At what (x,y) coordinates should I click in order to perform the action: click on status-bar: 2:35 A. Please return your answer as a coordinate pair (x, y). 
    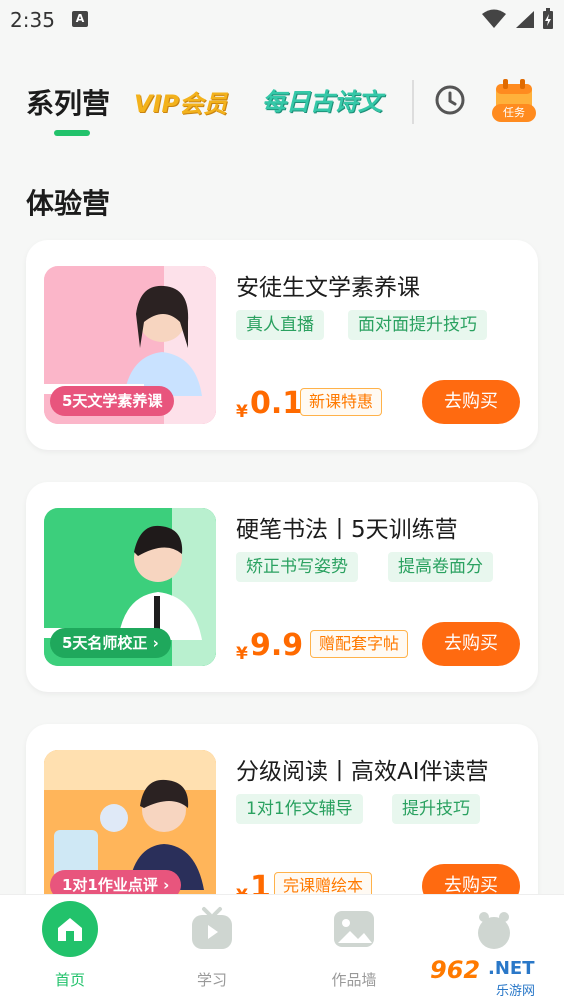
    Looking at the image, I should click on (282, 20).